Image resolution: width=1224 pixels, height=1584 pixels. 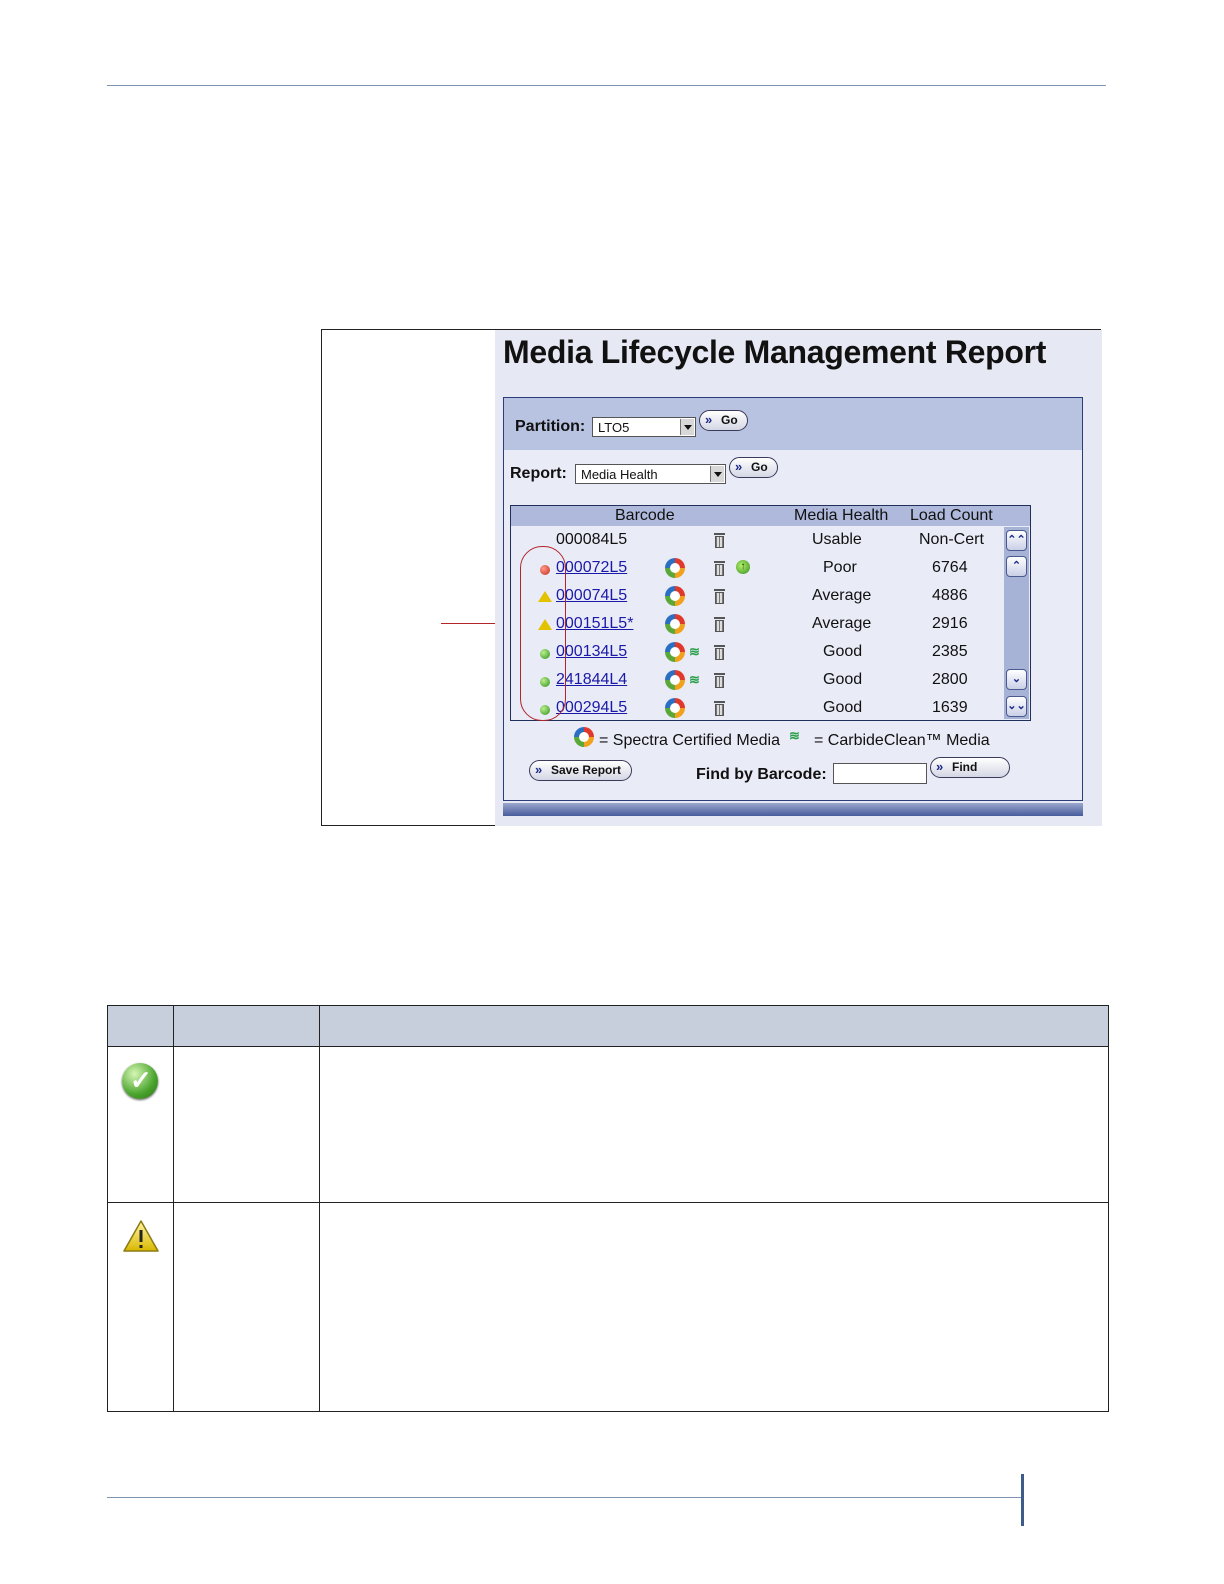 What do you see at coordinates (1022, 1500) in the screenshot?
I see `footer-rule-tick` at bounding box center [1022, 1500].